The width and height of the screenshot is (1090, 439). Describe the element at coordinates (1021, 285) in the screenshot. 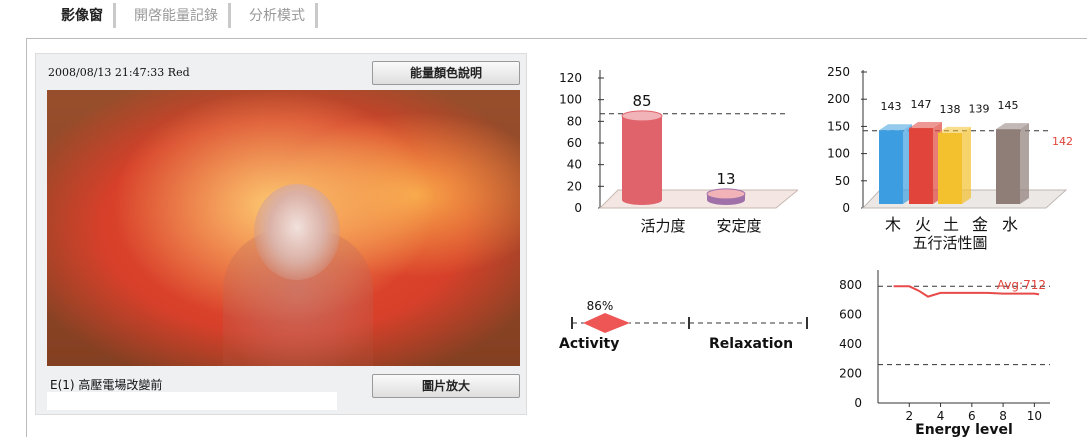

I see `energy-average-label: Avg:712` at that location.